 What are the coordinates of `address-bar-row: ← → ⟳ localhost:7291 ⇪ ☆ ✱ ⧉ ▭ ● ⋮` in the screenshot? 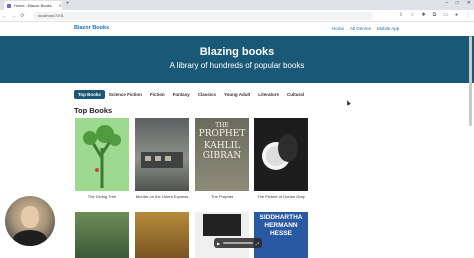 It's located at (237, 16).